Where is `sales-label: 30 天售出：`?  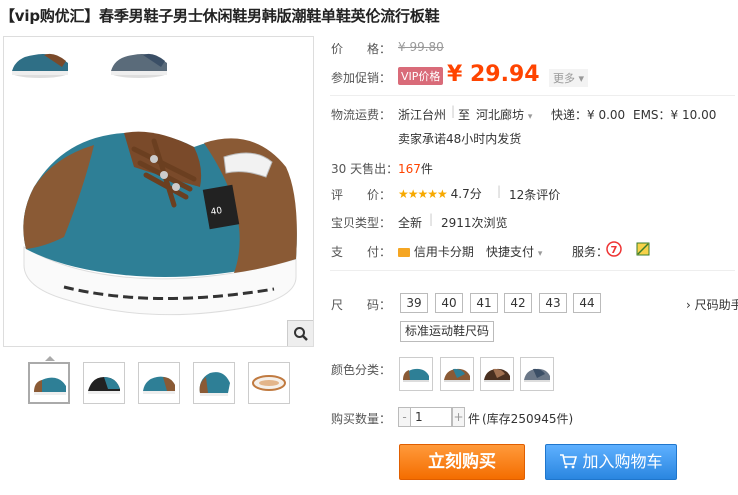
sales-label: 30 天售出： is located at coordinates (365, 169).